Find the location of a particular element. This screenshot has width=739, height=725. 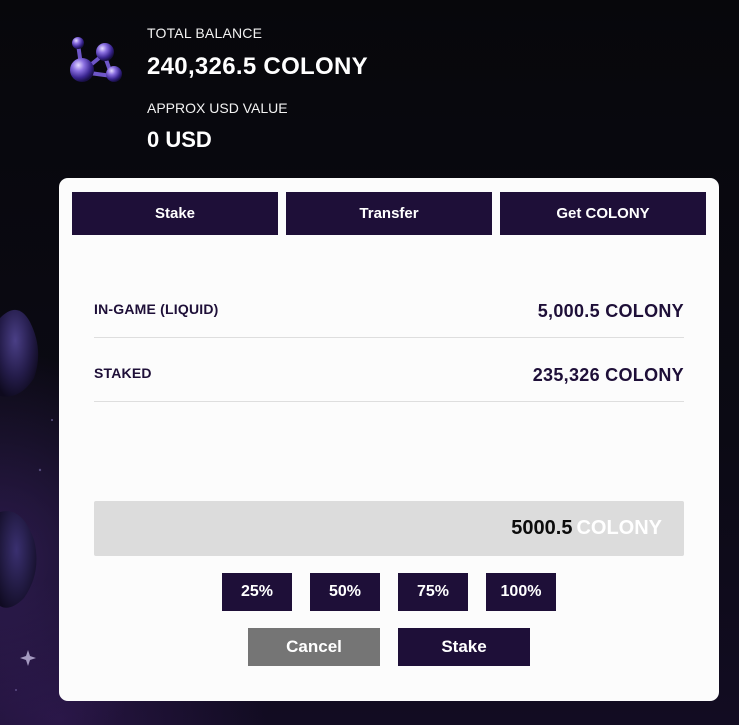

stake-button: Stake is located at coordinates (464, 647).